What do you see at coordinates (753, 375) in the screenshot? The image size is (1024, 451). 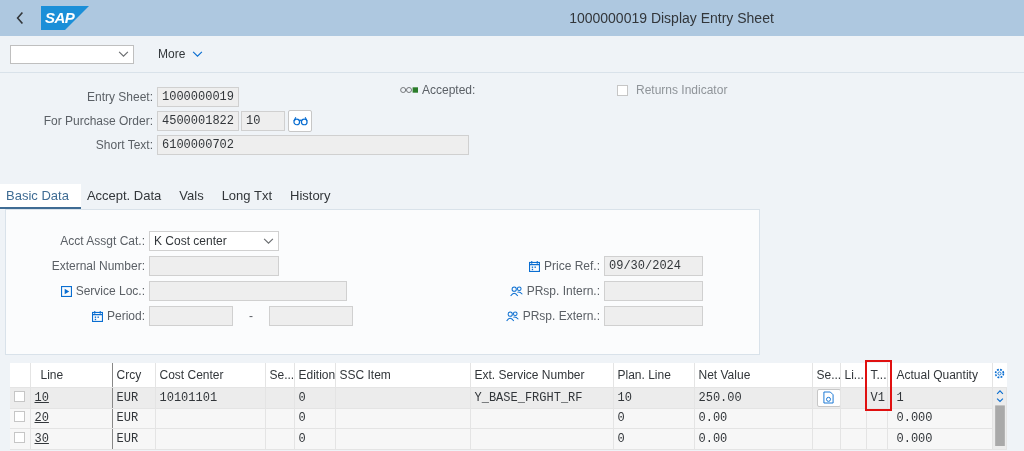 I see `column-header: Net Value` at bounding box center [753, 375].